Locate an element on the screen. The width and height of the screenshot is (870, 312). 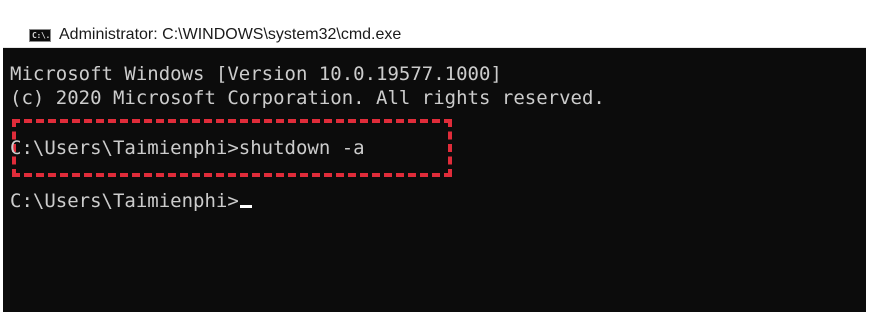
console-line-prompt: C:\Users\Taimienphi> is located at coordinates (131, 201).